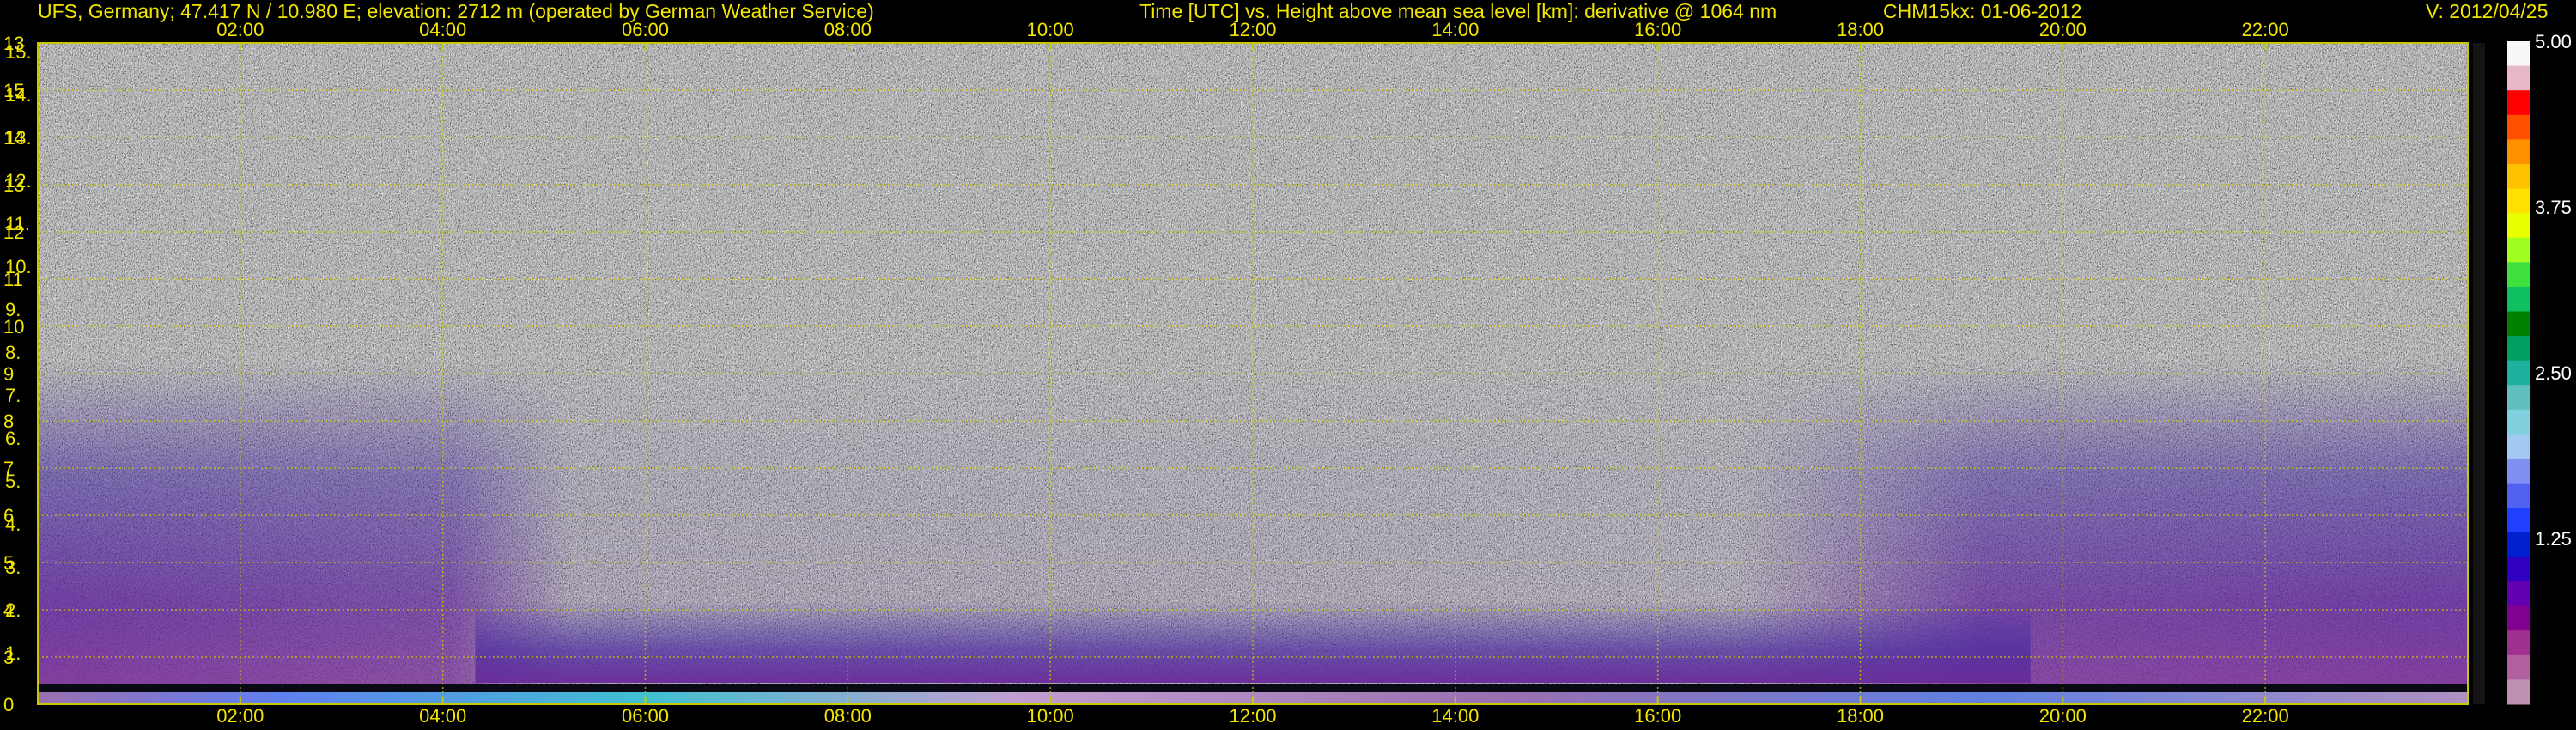  I want to click on x-tick-label-bottom: 02:00, so click(240, 716).